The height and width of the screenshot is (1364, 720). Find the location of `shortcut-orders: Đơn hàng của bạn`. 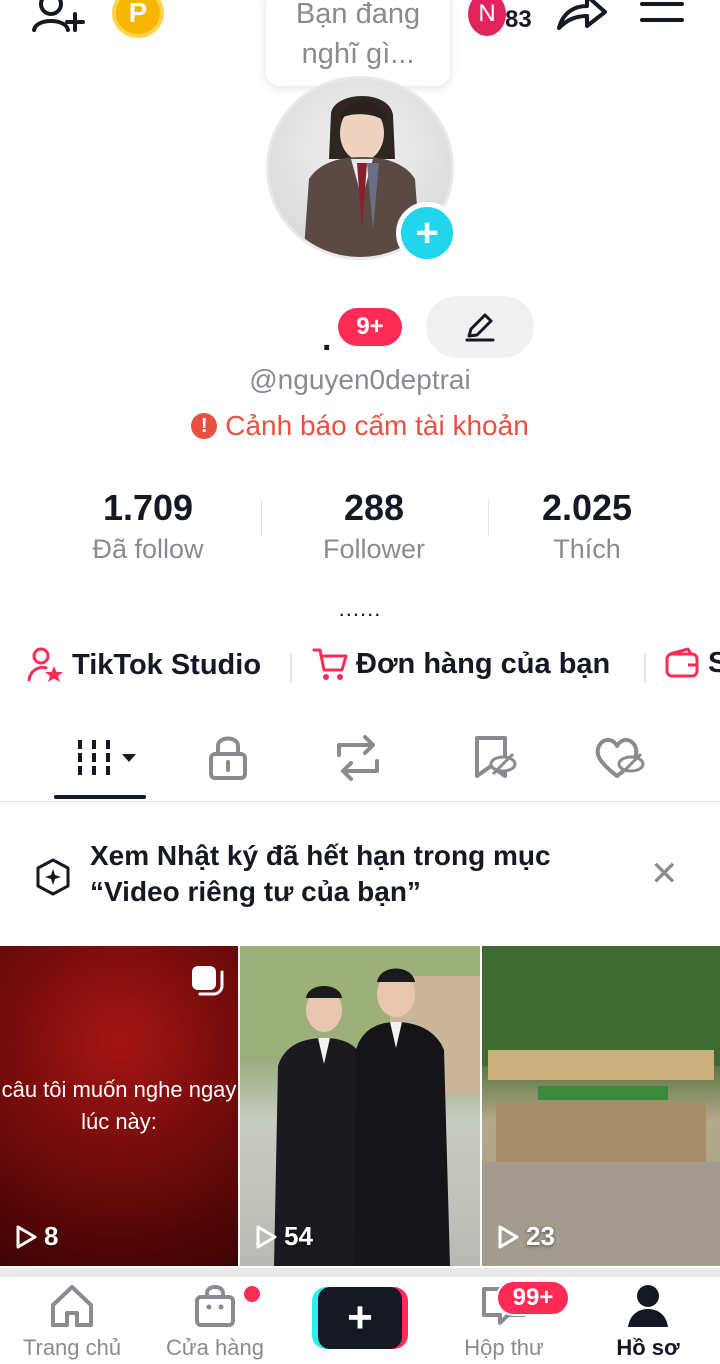

shortcut-orders: Đơn hàng của bạn is located at coordinates (461, 664).